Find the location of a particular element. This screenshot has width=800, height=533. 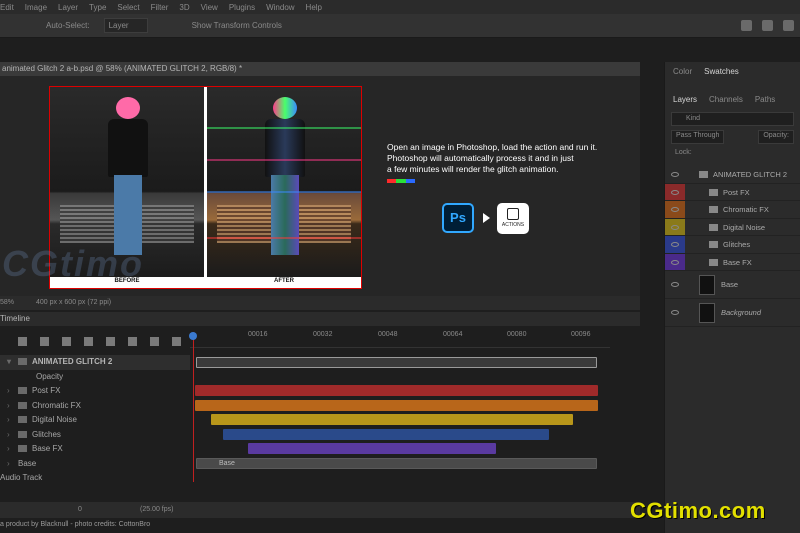

layer-row-chromatic-fx: Chromatic FX is located at coordinates (732, 210).